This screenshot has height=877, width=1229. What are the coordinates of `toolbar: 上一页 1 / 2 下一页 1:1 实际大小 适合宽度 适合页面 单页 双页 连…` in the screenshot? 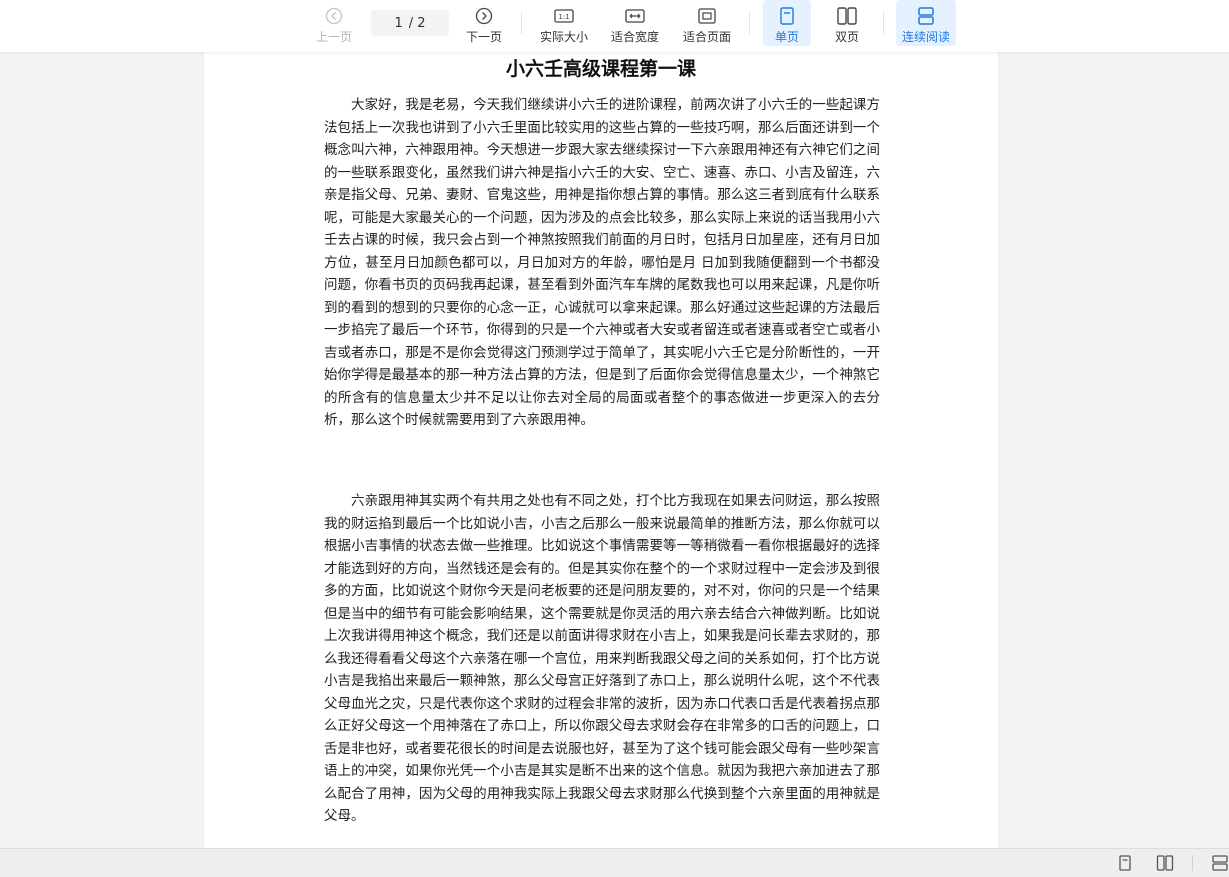 It's located at (614, 26).